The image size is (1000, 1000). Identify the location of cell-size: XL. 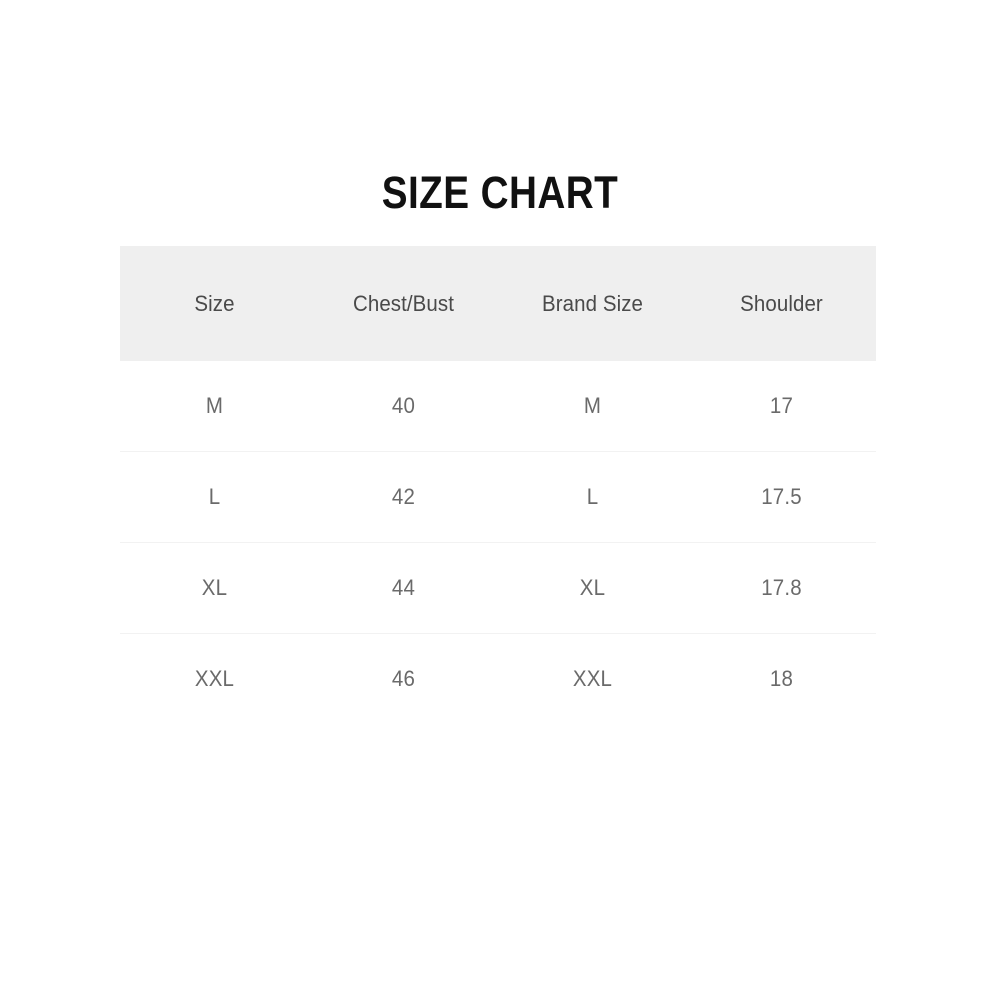
(214, 588).